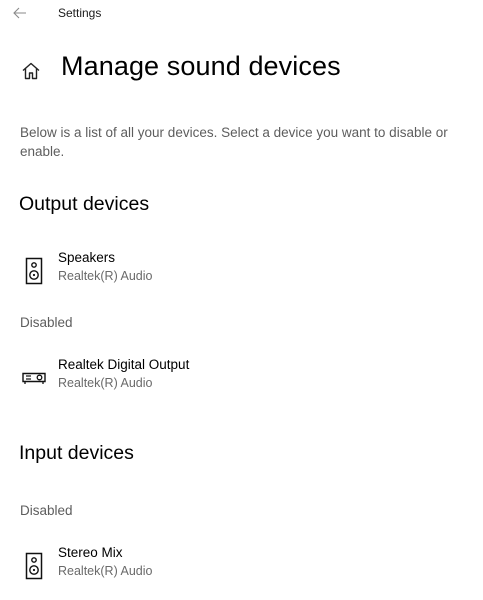 The image size is (483, 600). I want to click on home-button, so click(31, 71).